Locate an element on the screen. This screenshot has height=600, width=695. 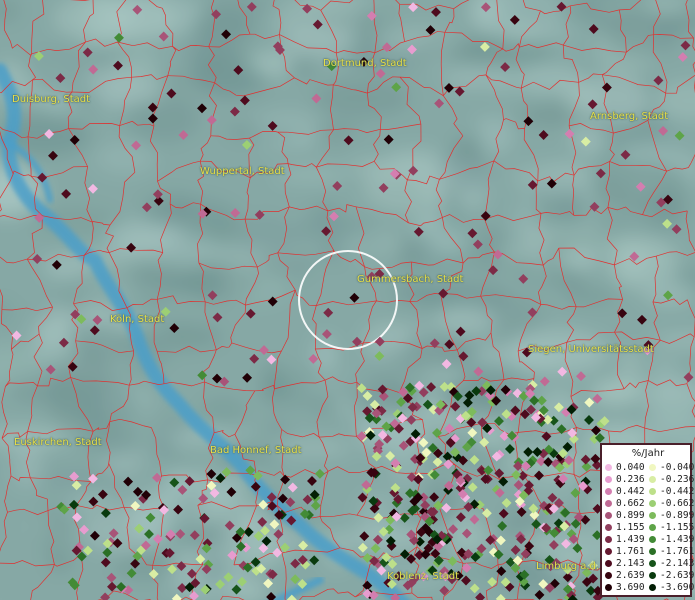
legend-value: 2.639 is located at coordinates (630, 575).